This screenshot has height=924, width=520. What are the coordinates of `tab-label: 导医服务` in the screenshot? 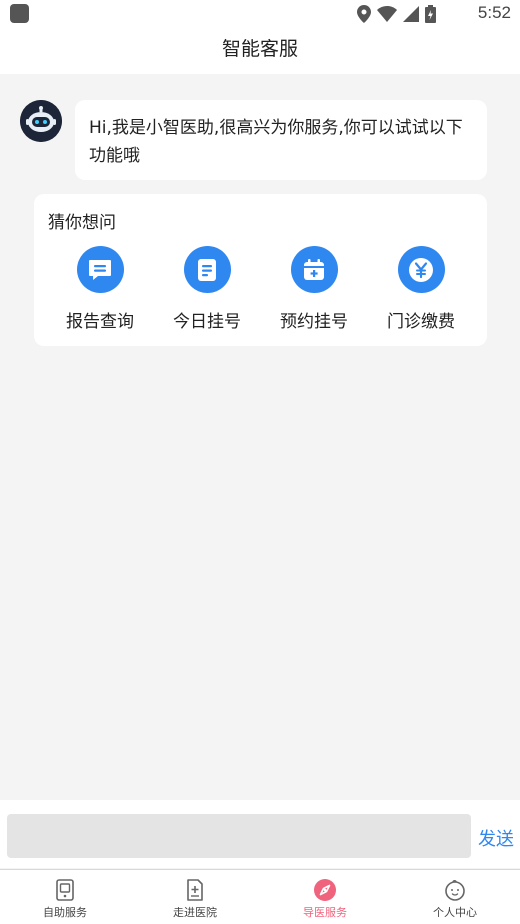 It's located at (325, 912).